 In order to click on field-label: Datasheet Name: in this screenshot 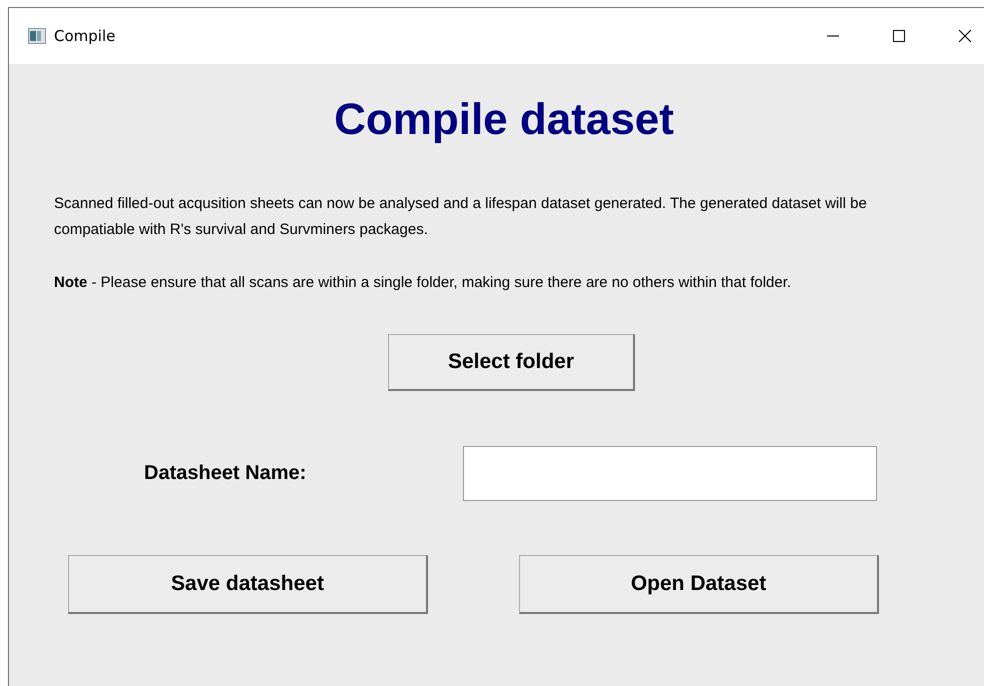, I will do `click(226, 473)`.